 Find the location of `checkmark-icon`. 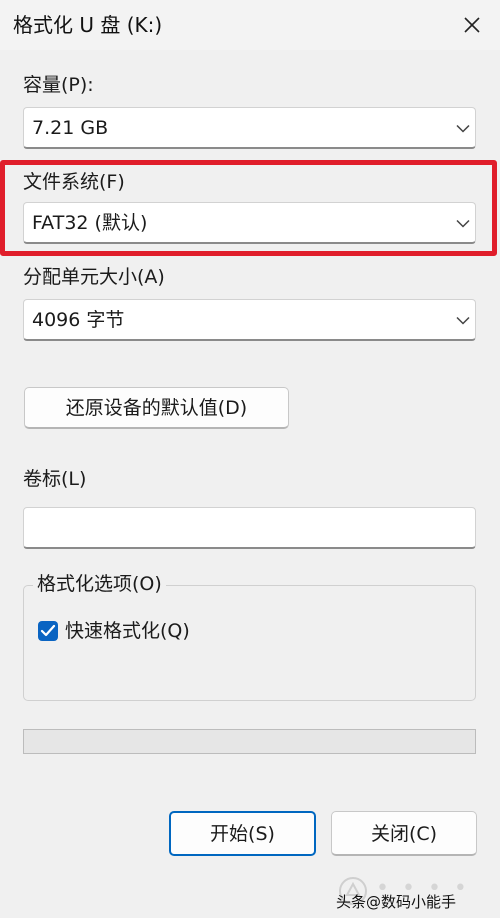

checkmark-icon is located at coordinates (48, 630).